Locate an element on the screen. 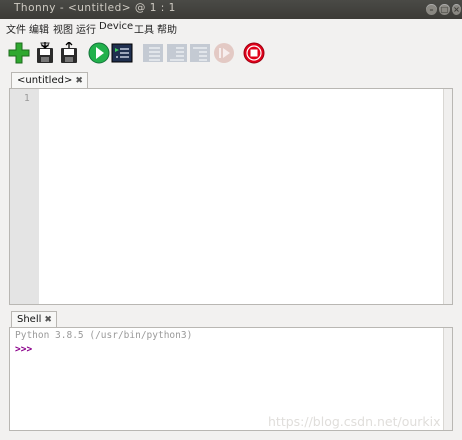 The width and height of the screenshot is (462, 440). close-icon: × is located at coordinates (456, 9).